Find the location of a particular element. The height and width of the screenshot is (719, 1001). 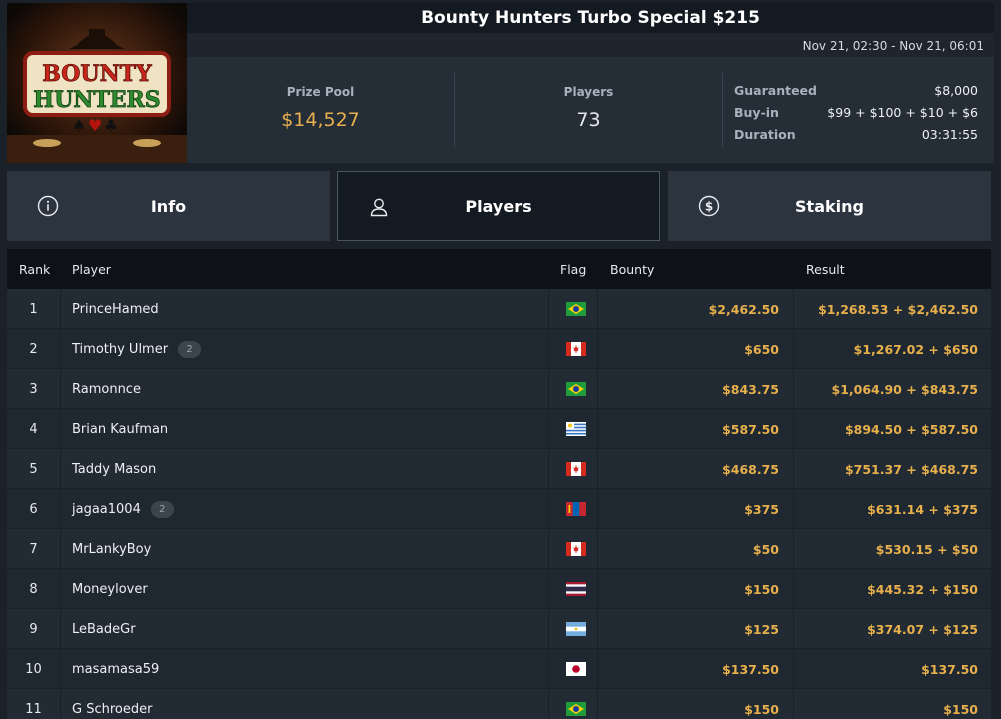

table-row: 3 Ramonnce $843.75 $1,064.90 + $843.75 is located at coordinates (499, 389).